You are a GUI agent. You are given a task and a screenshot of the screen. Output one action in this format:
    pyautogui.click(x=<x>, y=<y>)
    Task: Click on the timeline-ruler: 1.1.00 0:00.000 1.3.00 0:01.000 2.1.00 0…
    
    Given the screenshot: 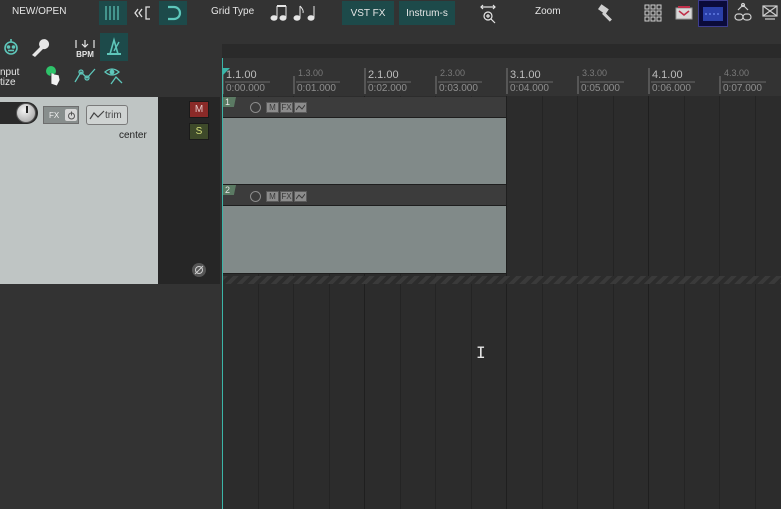 What is the action you would take?
    pyautogui.click(x=501, y=77)
    